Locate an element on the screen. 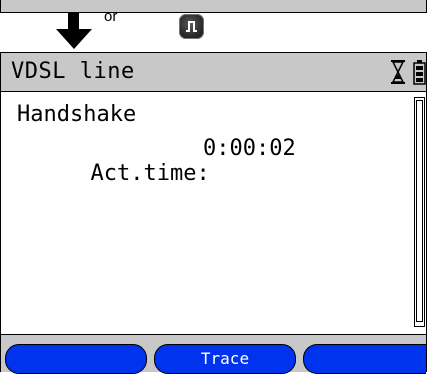 This screenshot has height=374, width=427. battery-icon is located at coordinates (419, 72).